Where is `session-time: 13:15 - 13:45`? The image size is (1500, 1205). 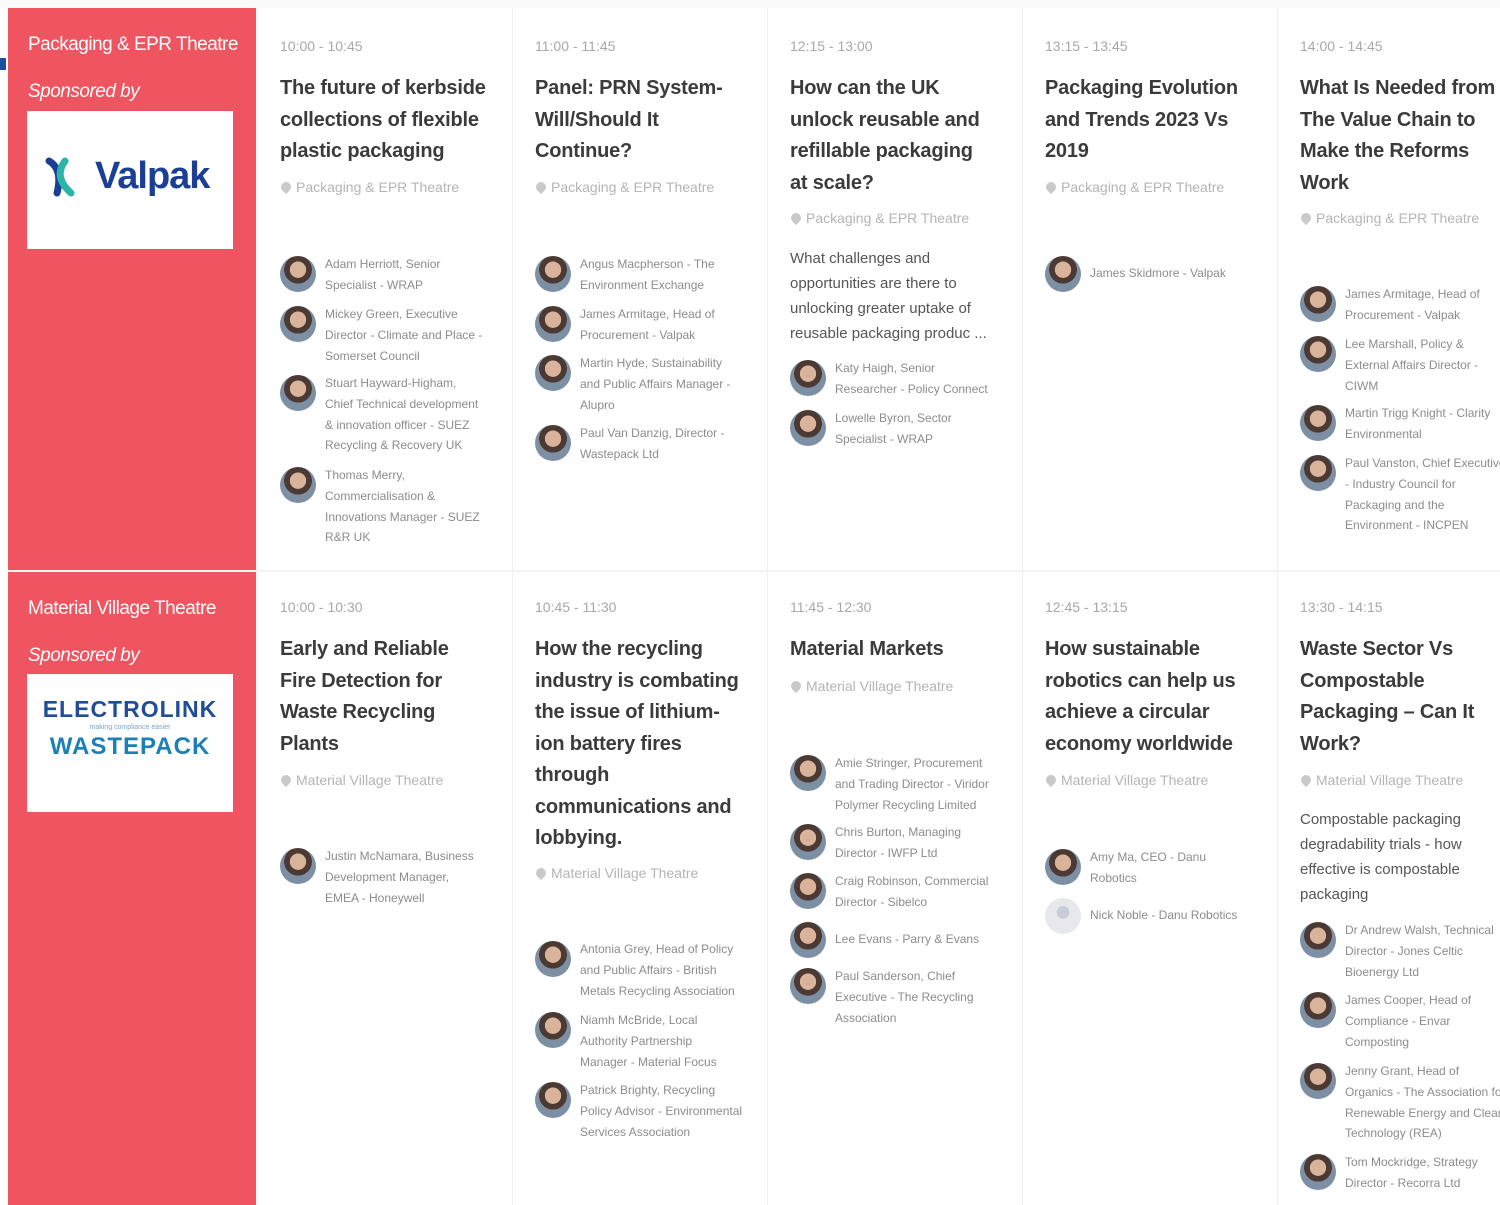
session-time: 13:15 - 13:45 is located at coordinates (1086, 46).